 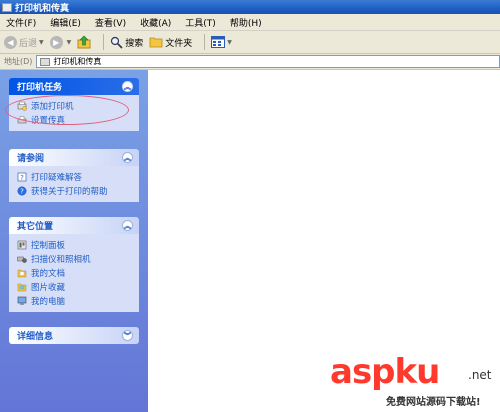 What do you see at coordinates (246, 22) in the screenshot?
I see `menu-help: 帮助(H)` at bounding box center [246, 22].